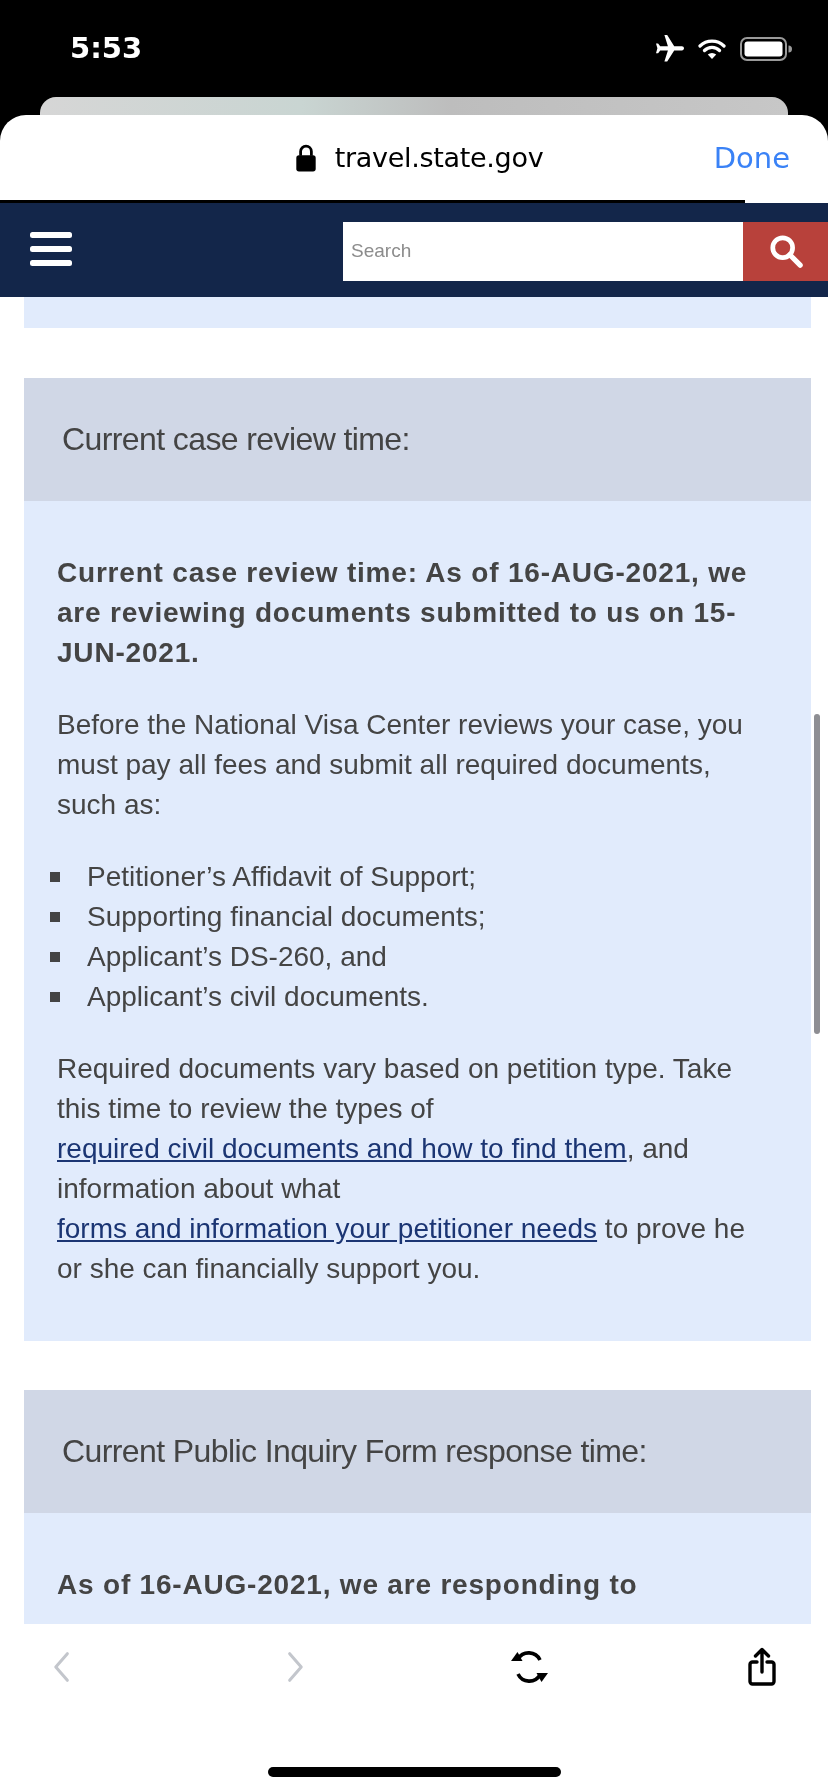  Describe the element at coordinates (327, 1228) in the screenshot. I see `text-link: forms and information your petitioner needs` at that location.